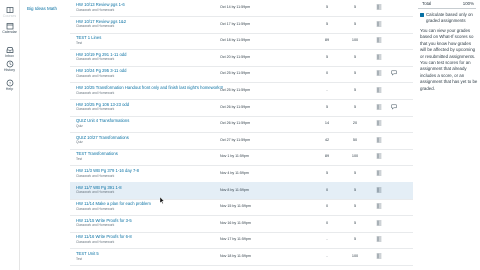 The height and width of the screenshot is (270, 480). I want to click on assignment-name-link: HW 10/13 Review pgs 1-6, so click(100, 4).